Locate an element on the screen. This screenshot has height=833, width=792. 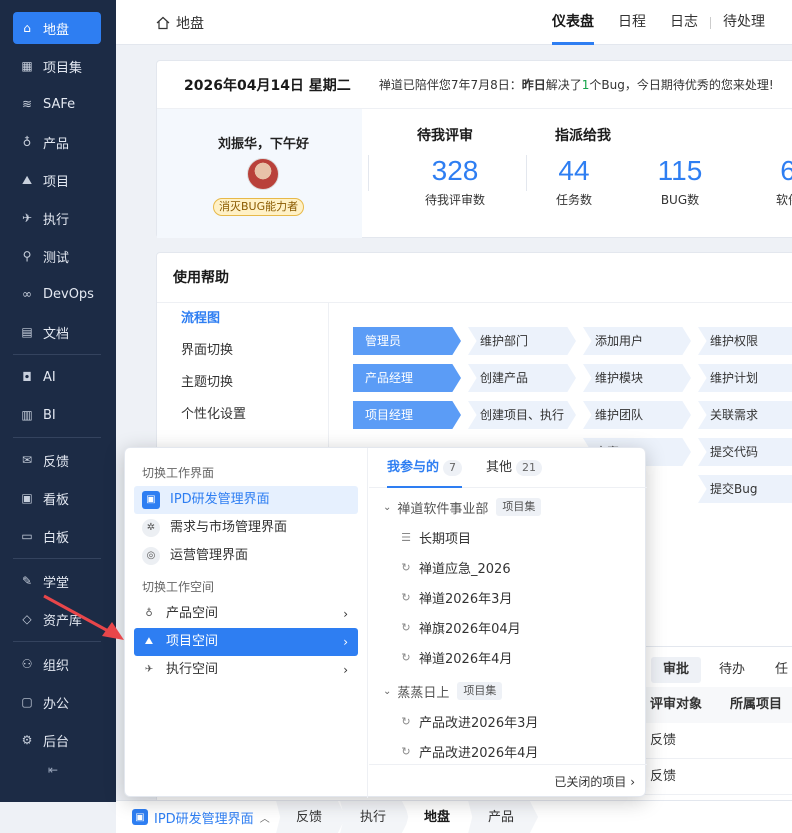
sidebar-item-ai: ◘ AI is located at coordinates (57, 377).